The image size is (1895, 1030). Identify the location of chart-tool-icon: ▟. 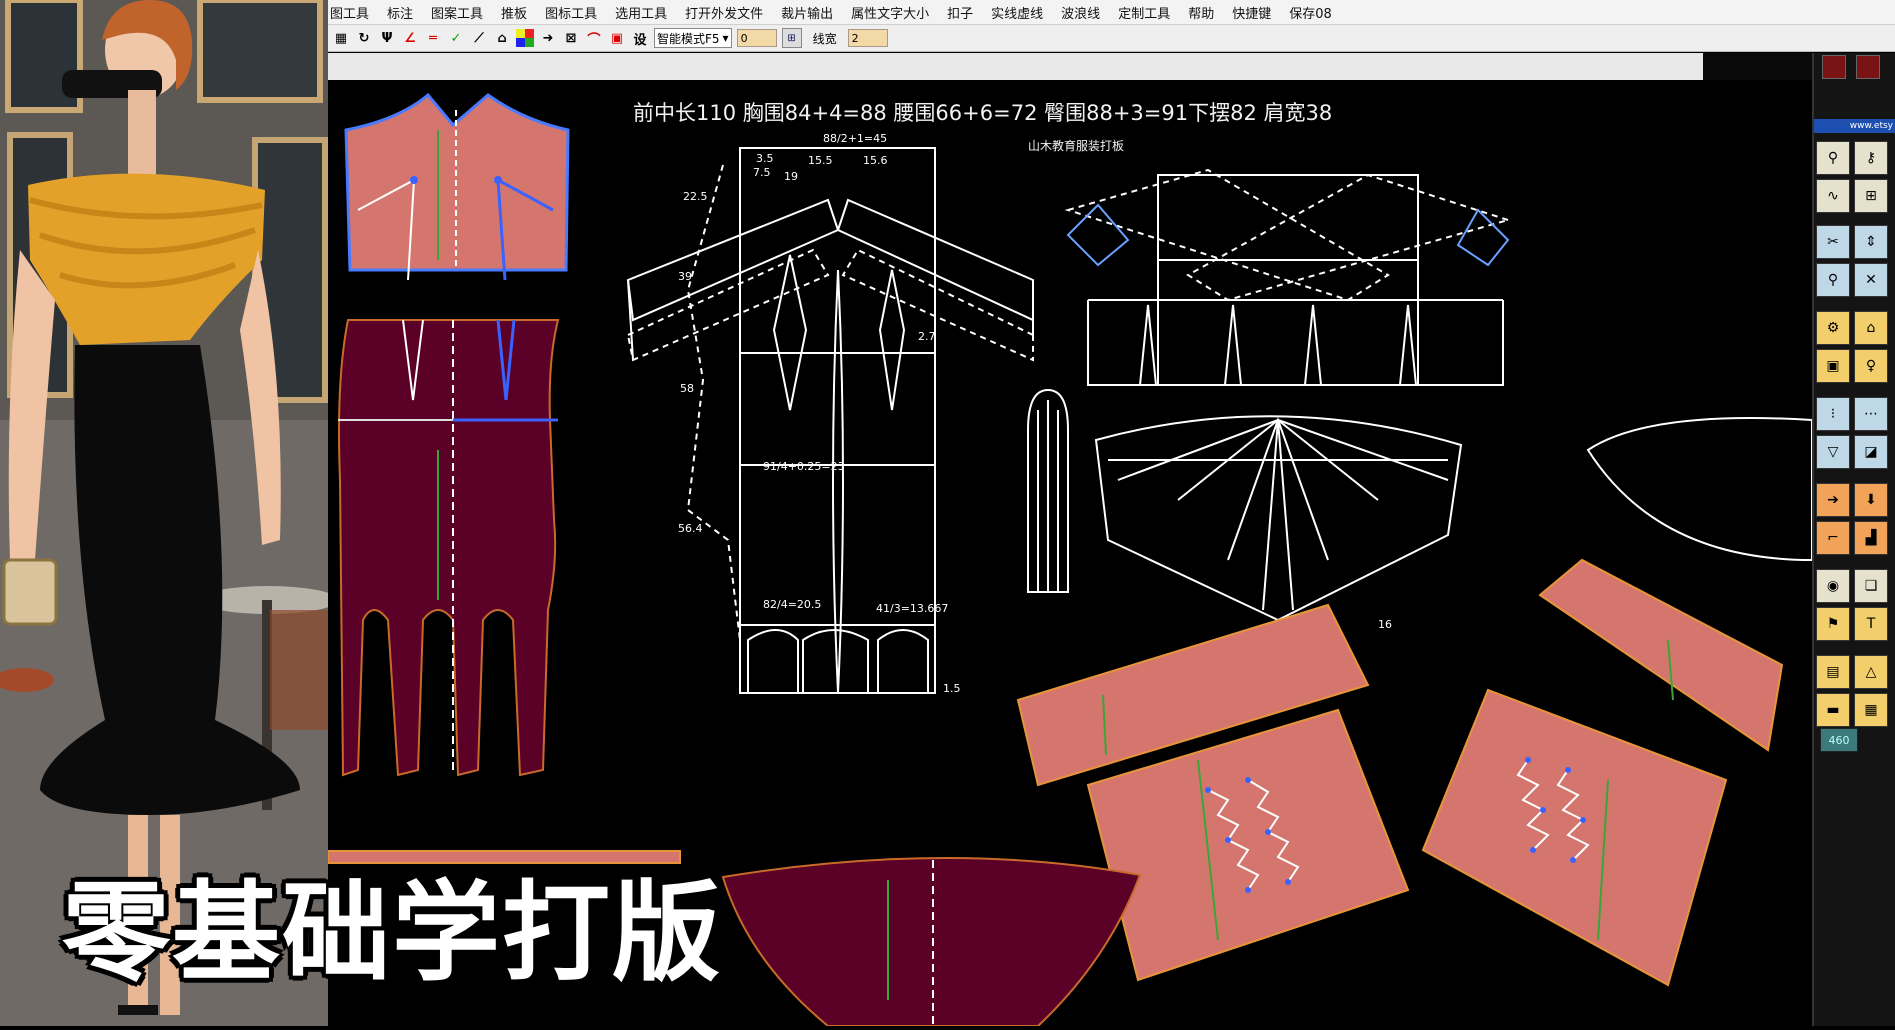
(1871, 538).